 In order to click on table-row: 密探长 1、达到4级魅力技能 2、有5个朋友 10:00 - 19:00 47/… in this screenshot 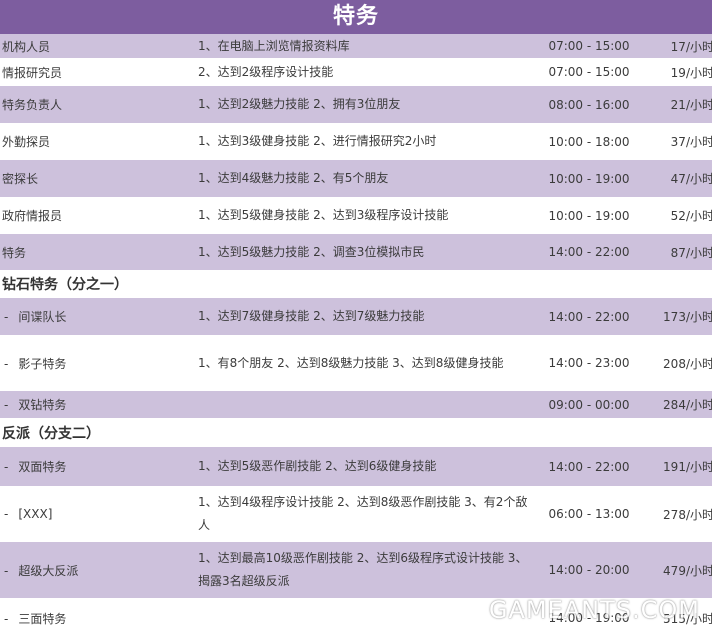, I will do `click(356, 178)`.